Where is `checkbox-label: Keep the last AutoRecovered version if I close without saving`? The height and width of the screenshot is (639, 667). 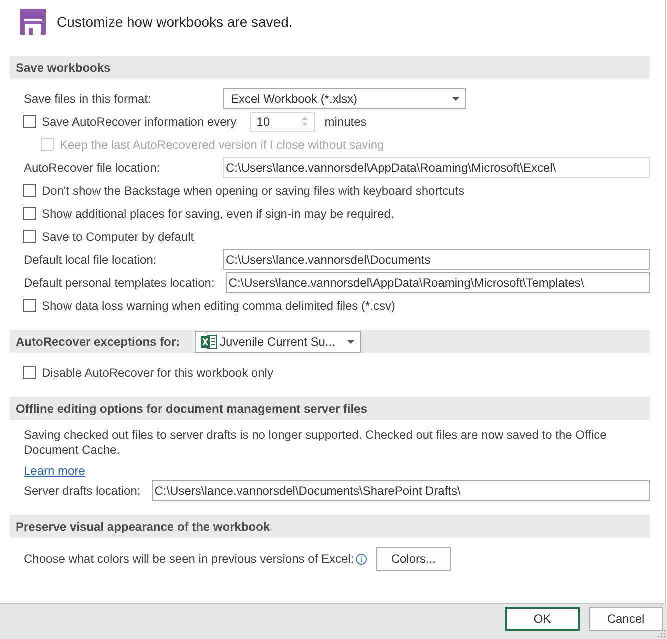 checkbox-label: Keep the last AutoRecovered version if I close without saving is located at coordinates (222, 145).